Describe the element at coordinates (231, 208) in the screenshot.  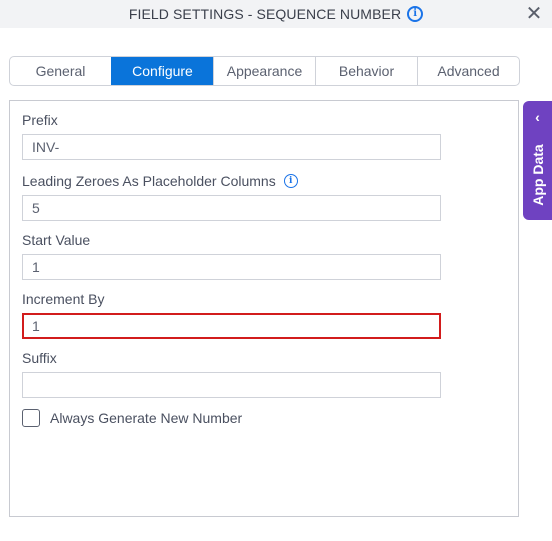
I see `leading-zeroes-input` at that location.